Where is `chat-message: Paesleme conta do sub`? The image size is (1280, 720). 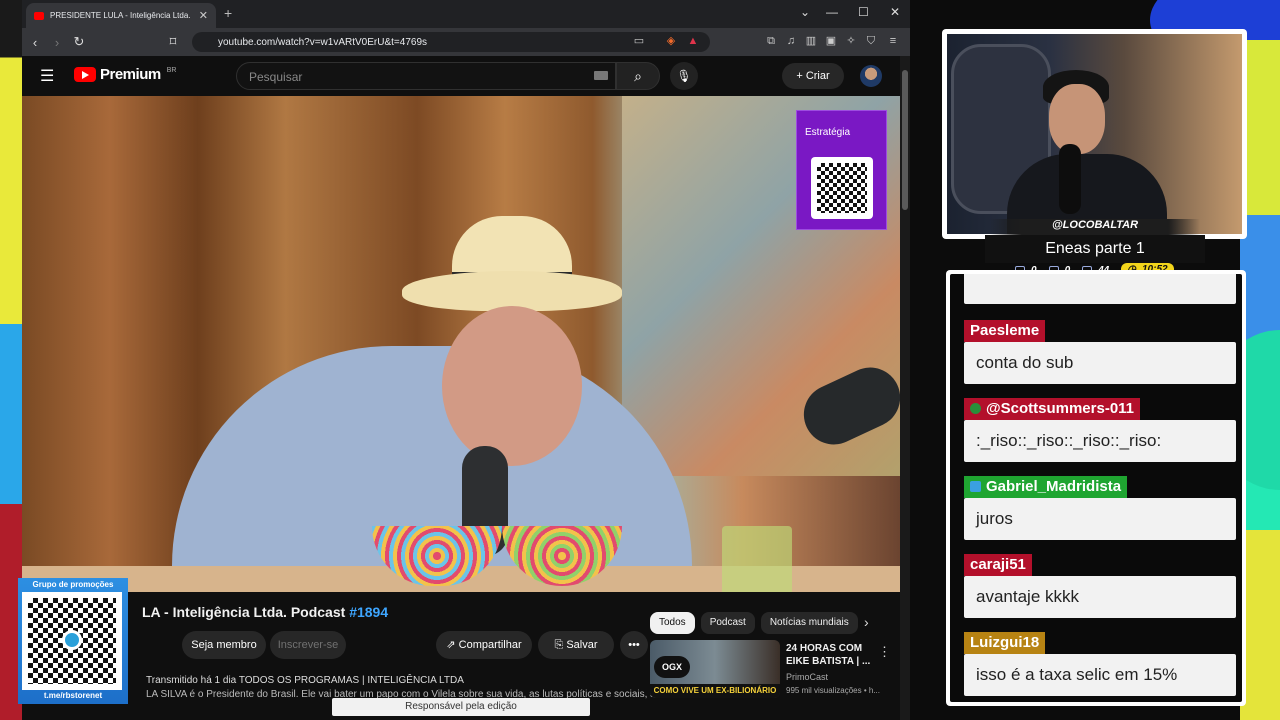
chat-message: Paesleme conta do sub is located at coordinates (1100, 352).